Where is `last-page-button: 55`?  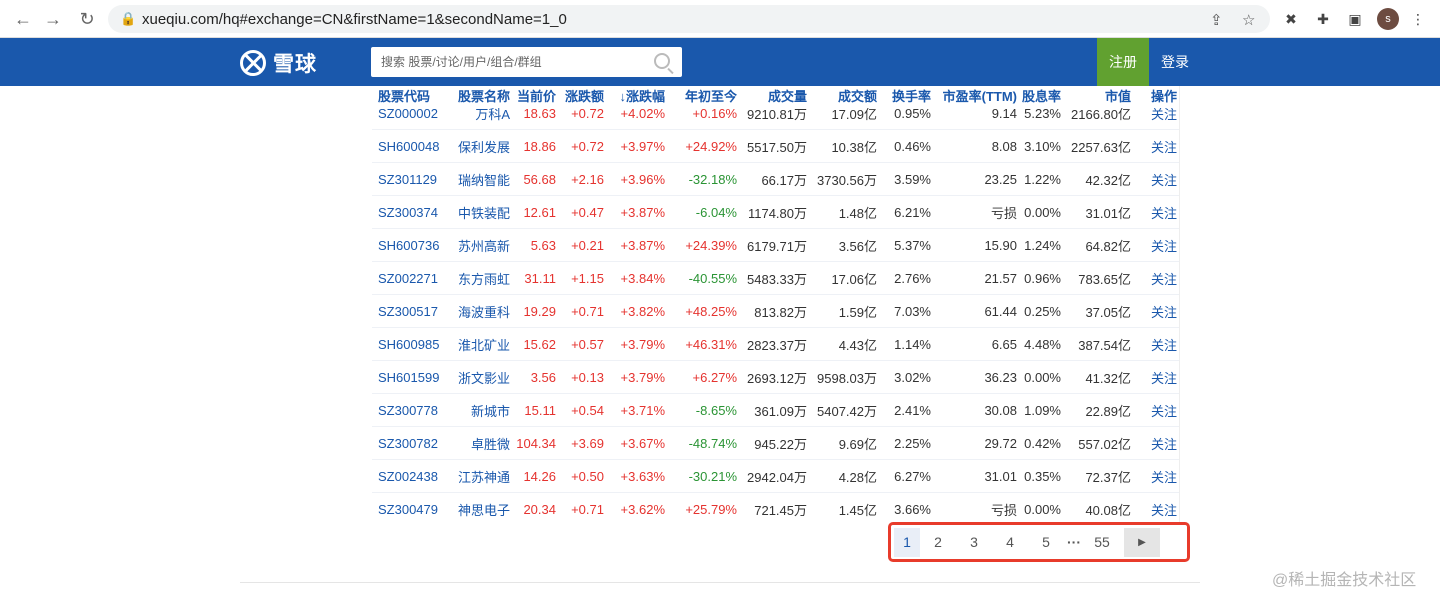
last-page-button: 55 is located at coordinates (1102, 542).